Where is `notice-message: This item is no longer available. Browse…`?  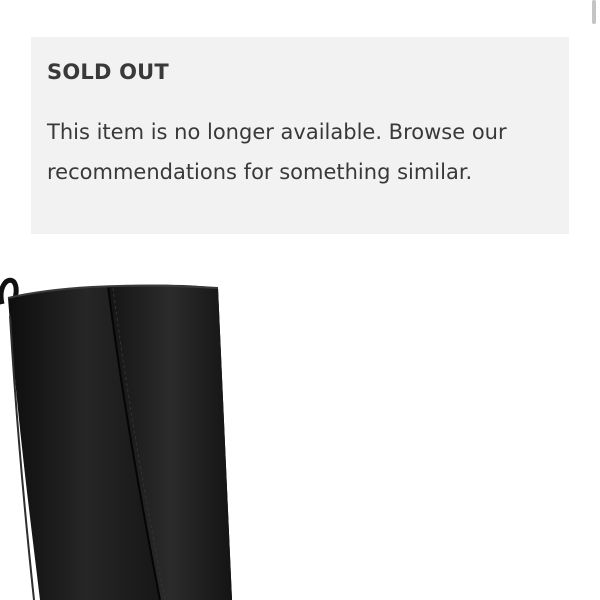 notice-message: This item is no longer available. Browse… is located at coordinates (277, 152).